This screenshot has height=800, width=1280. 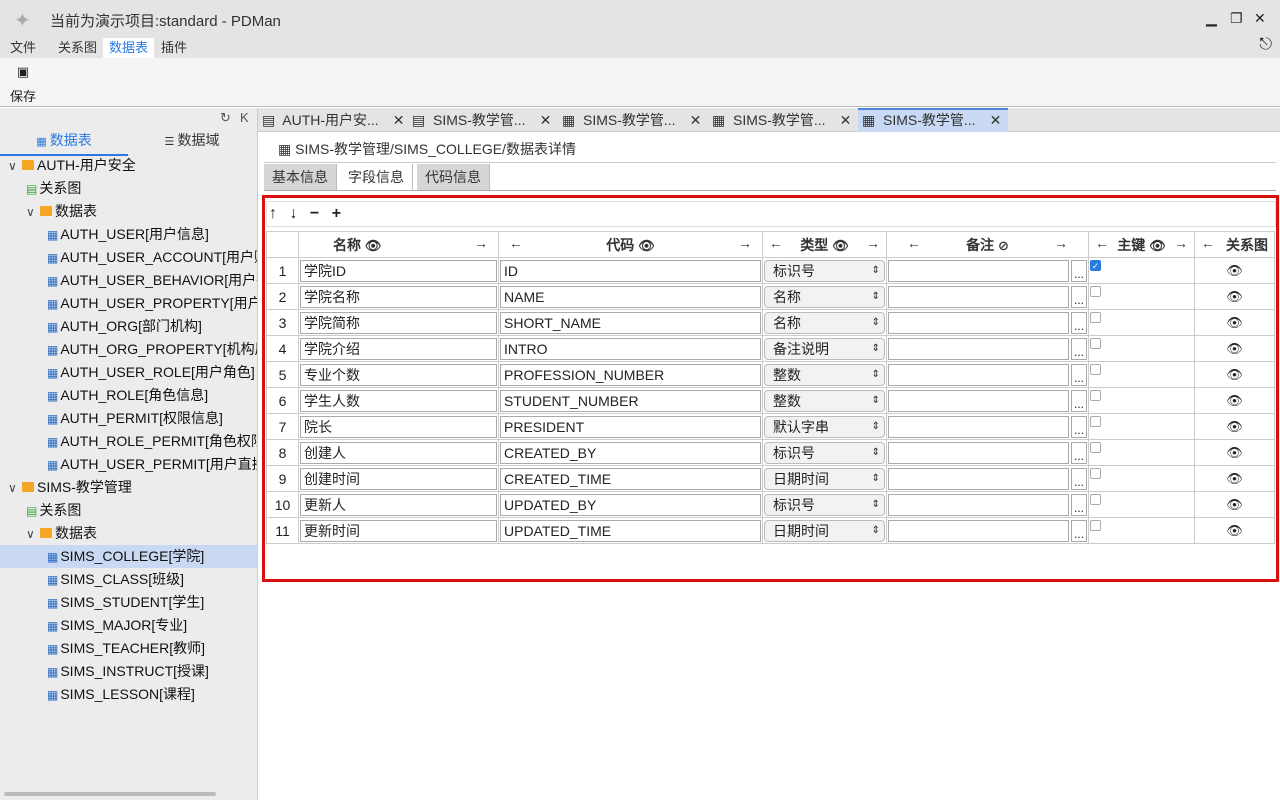 I want to click on name-input: 院长, so click(x=398, y=426).